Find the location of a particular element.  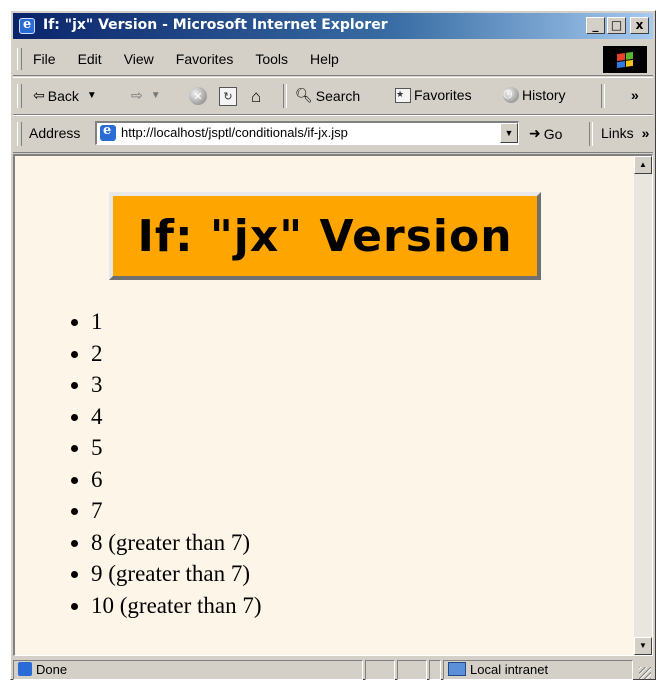

links-overflow-icon: » is located at coordinates (646, 133).